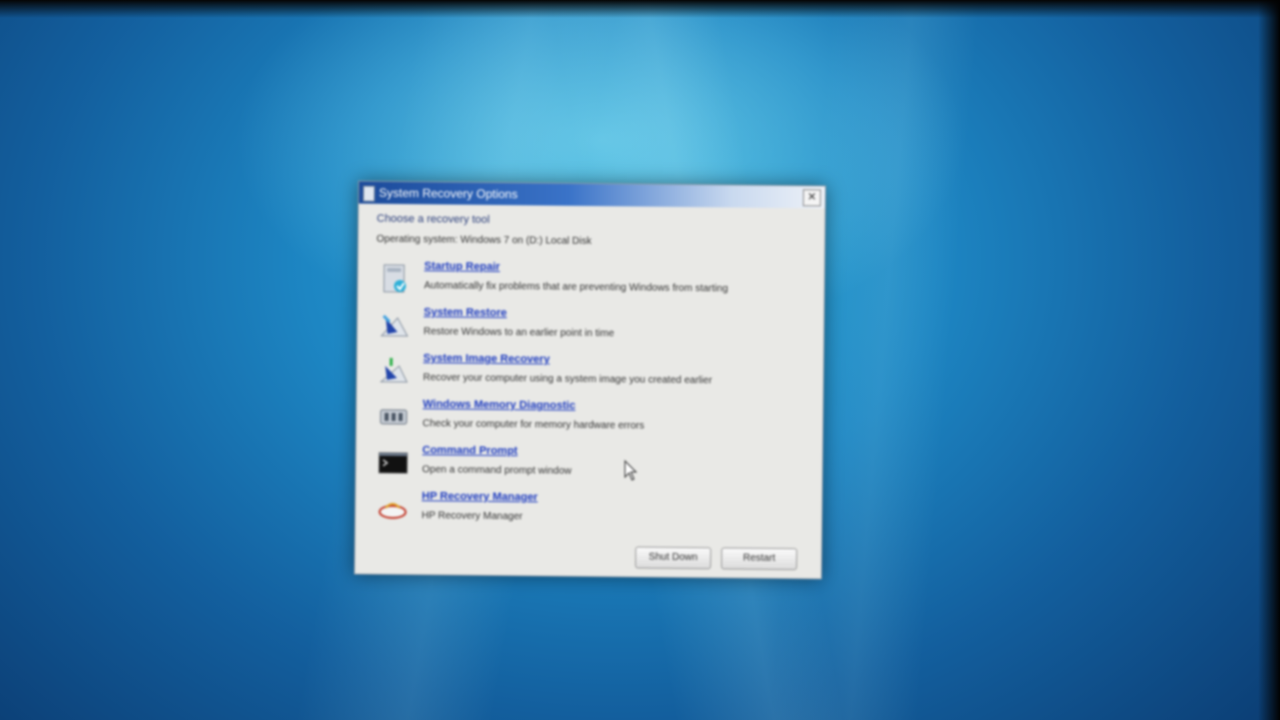 Image resolution: width=1280 pixels, height=720 pixels. What do you see at coordinates (631, 470) in the screenshot?
I see `mouse-pointer-icon` at bounding box center [631, 470].